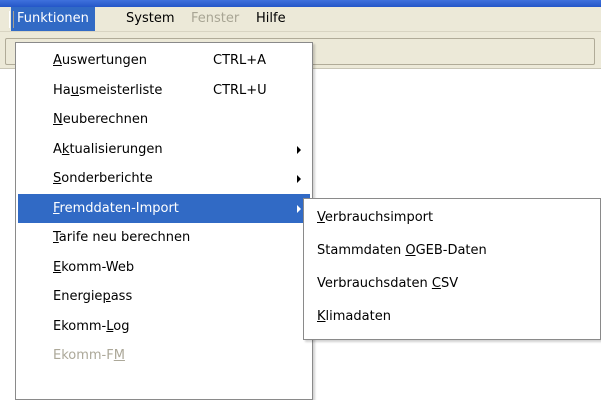  What do you see at coordinates (300, 19) in the screenshot?
I see `menu-bar: Funktionen System Fenster Hilfe` at bounding box center [300, 19].